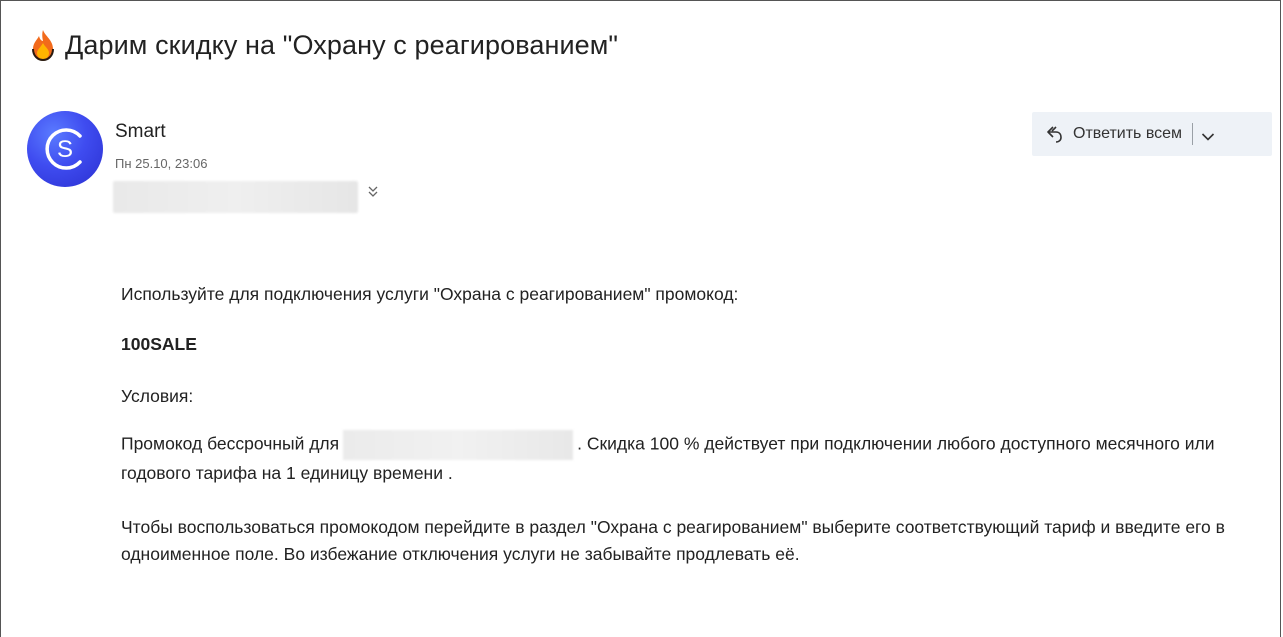 The height and width of the screenshot is (637, 1283). What do you see at coordinates (161, 163) in the screenshot?
I see `sent-date: Пн 25.10, 23:06` at bounding box center [161, 163].